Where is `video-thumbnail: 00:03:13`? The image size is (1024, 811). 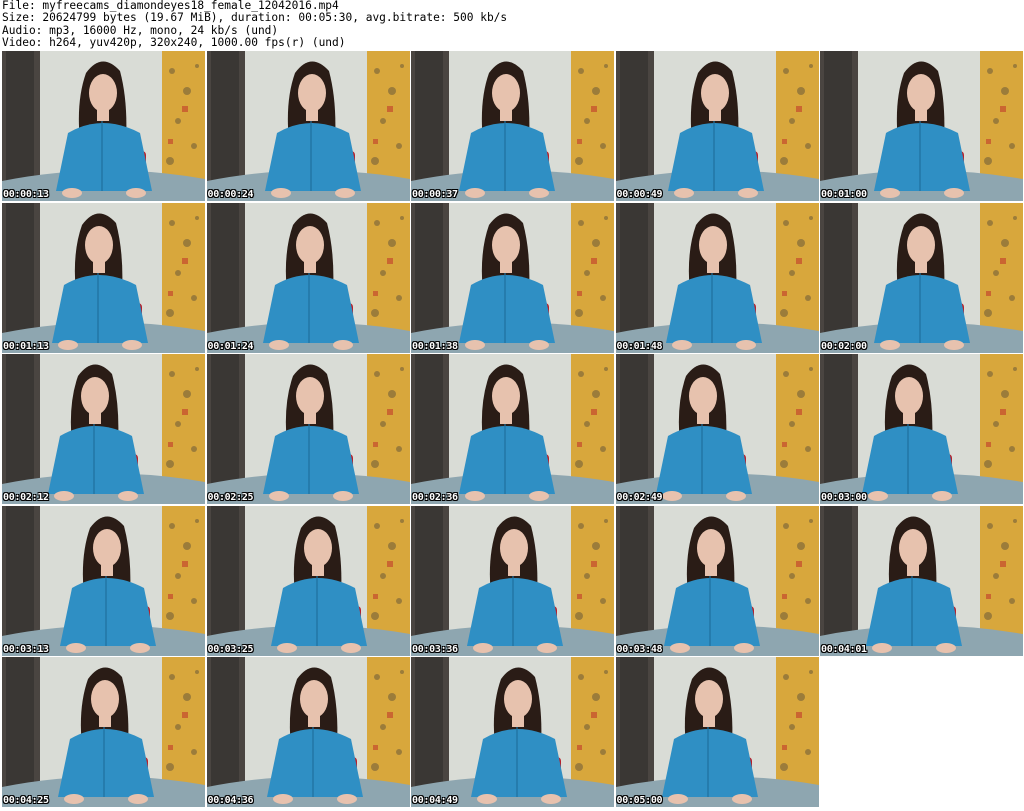
video-thumbnail: 00:03:13 is located at coordinates (103, 580).